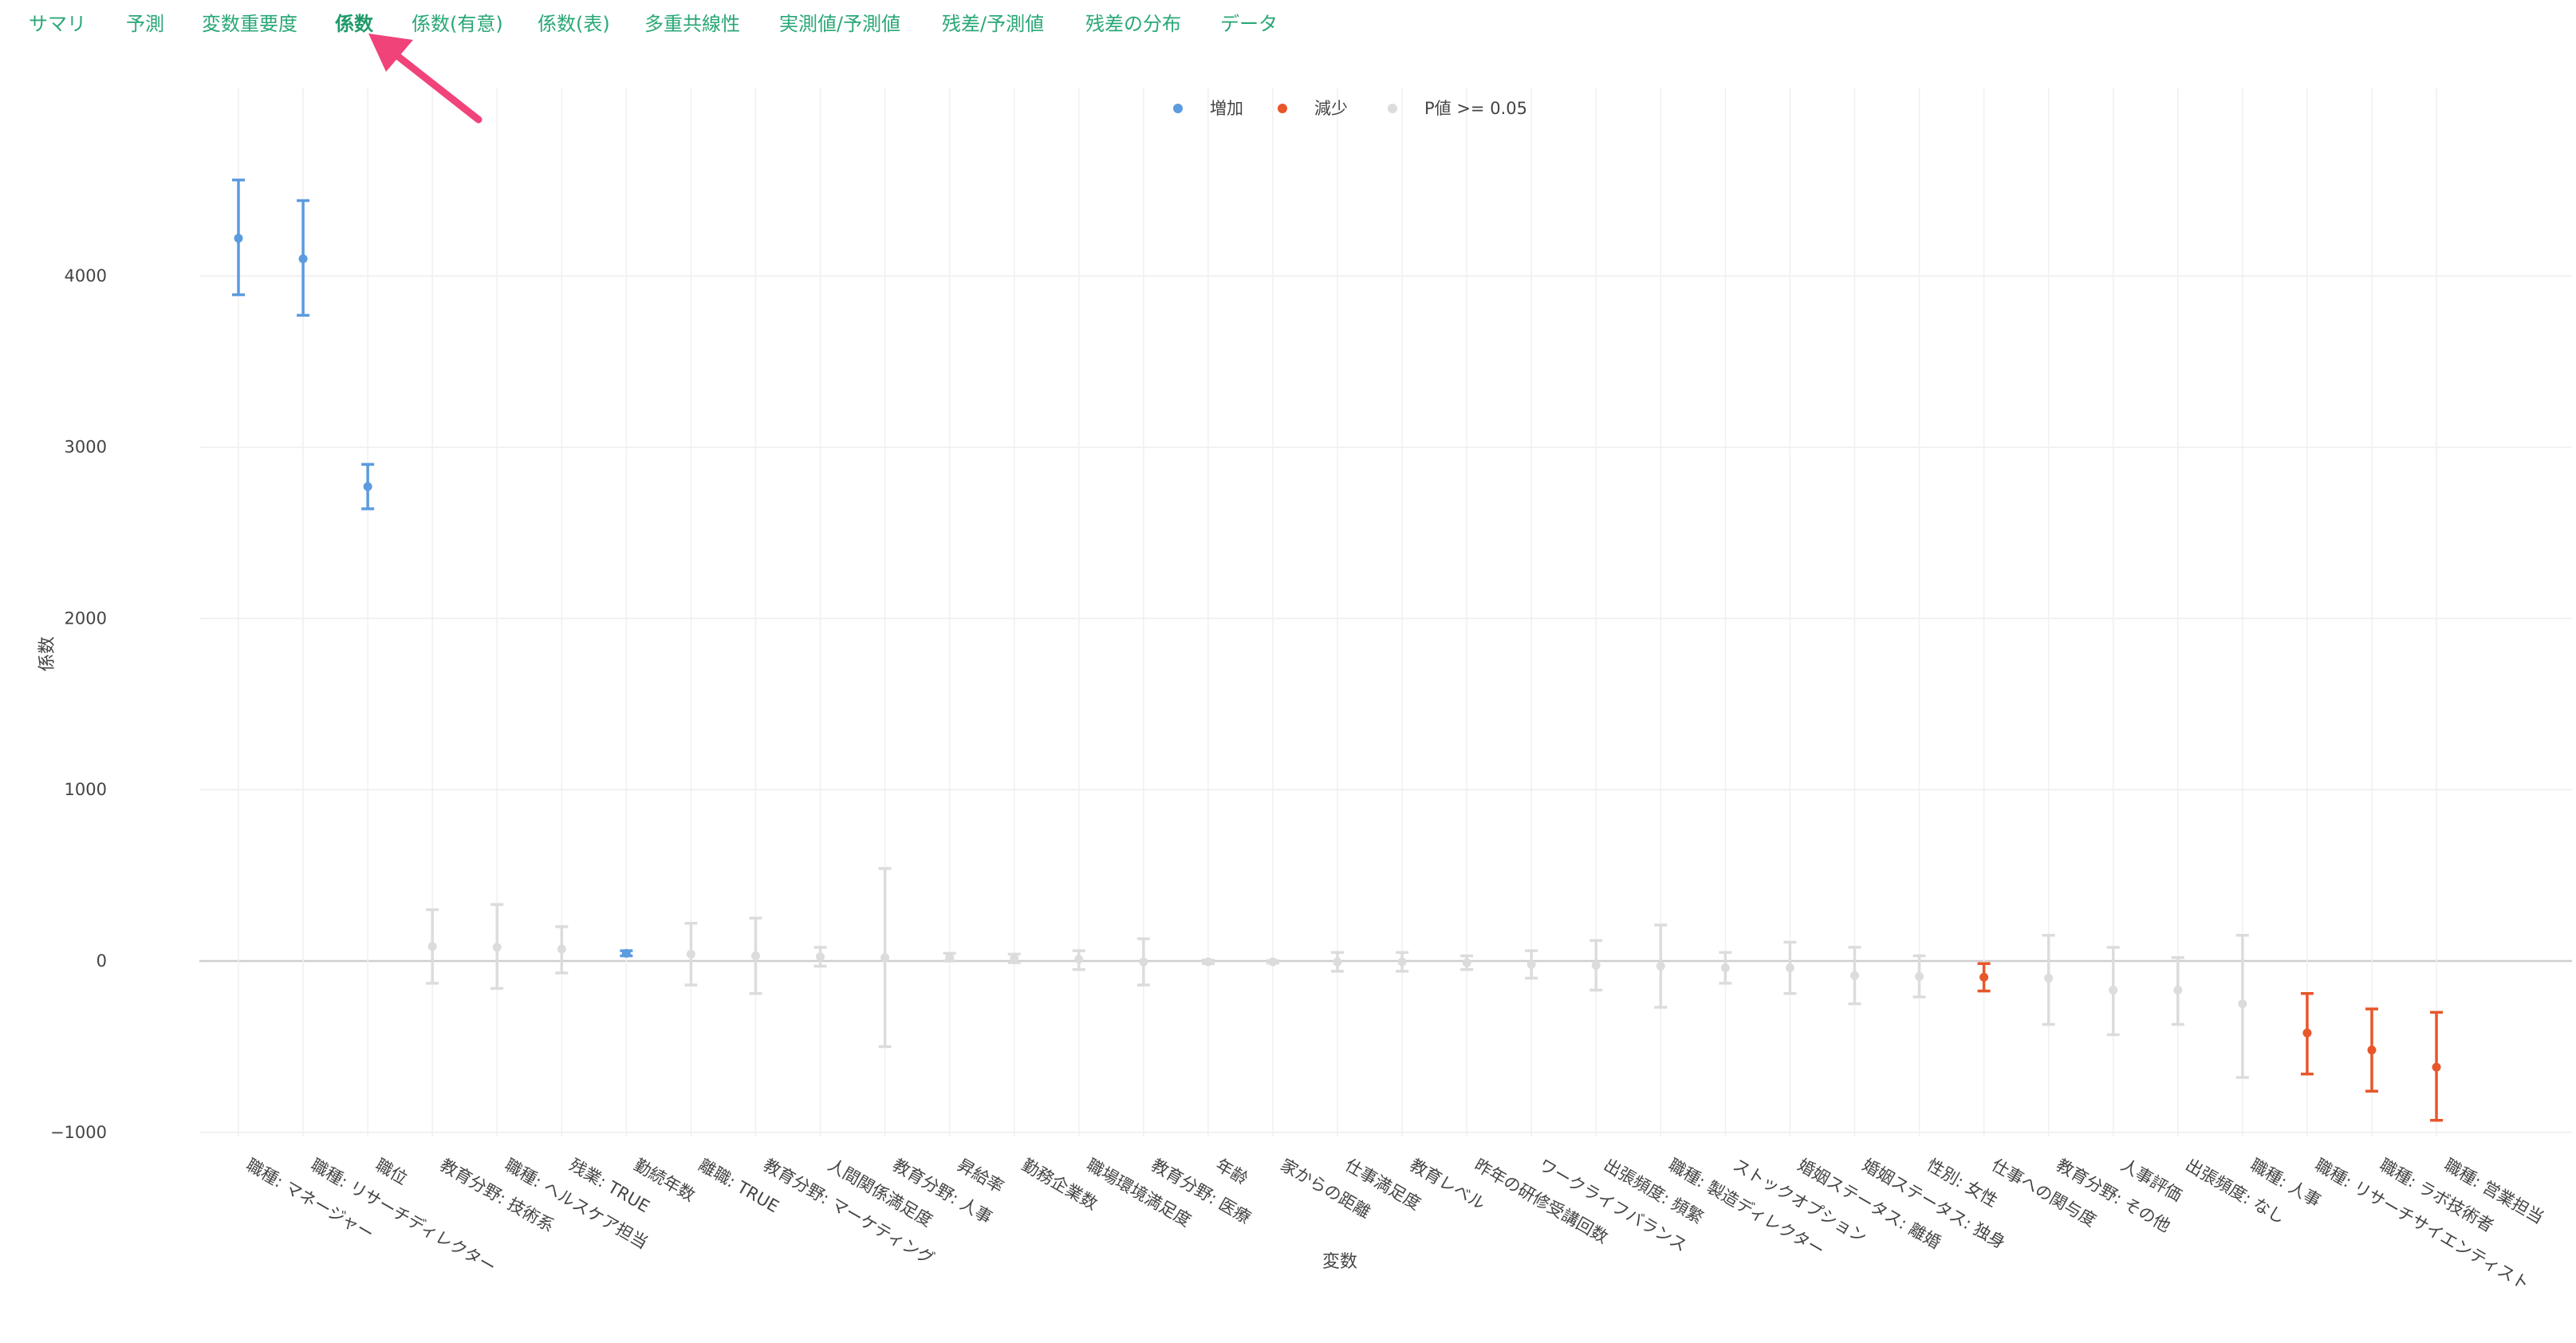 The height and width of the screenshot is (1343, 2576). What do you see at coordinates (1350, 109) in the screenshot?
I see `legend: 増加 減少 P値 >= 0.05` at bounding box center [1350, 109].